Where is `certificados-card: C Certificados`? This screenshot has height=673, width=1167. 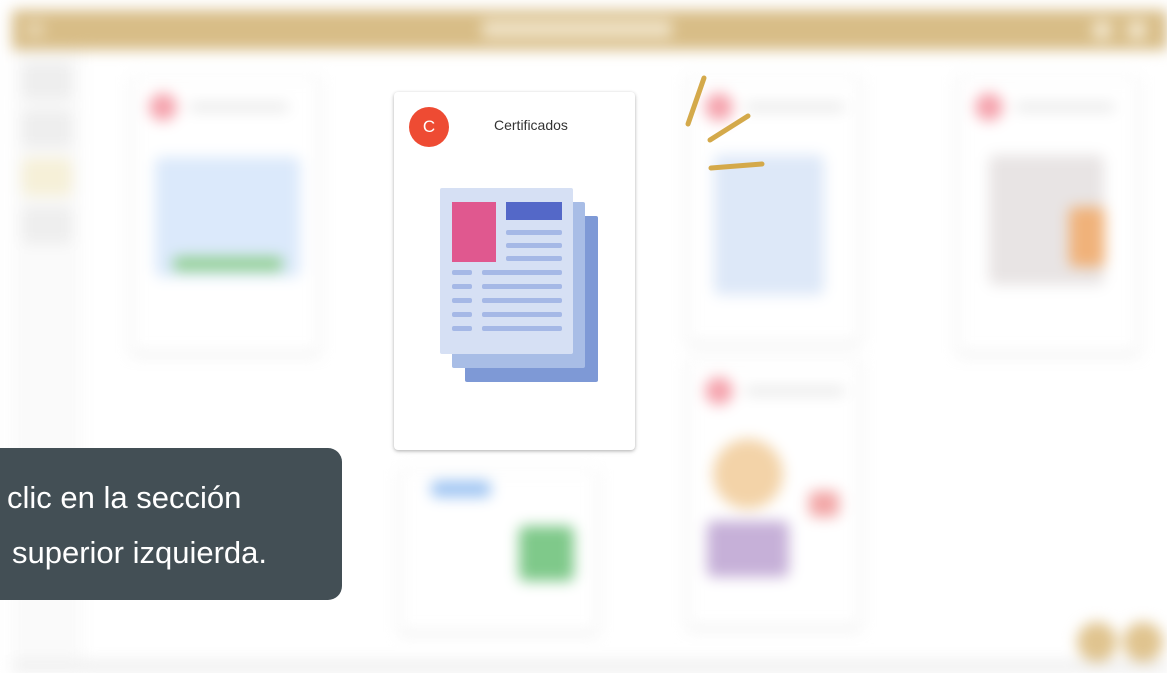 certificados-card: C Certificados is located at coordinates (514, 271).